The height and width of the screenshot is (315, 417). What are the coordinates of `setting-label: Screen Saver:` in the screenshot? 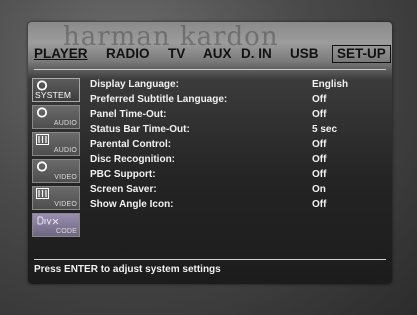 It's located at (123, 189).